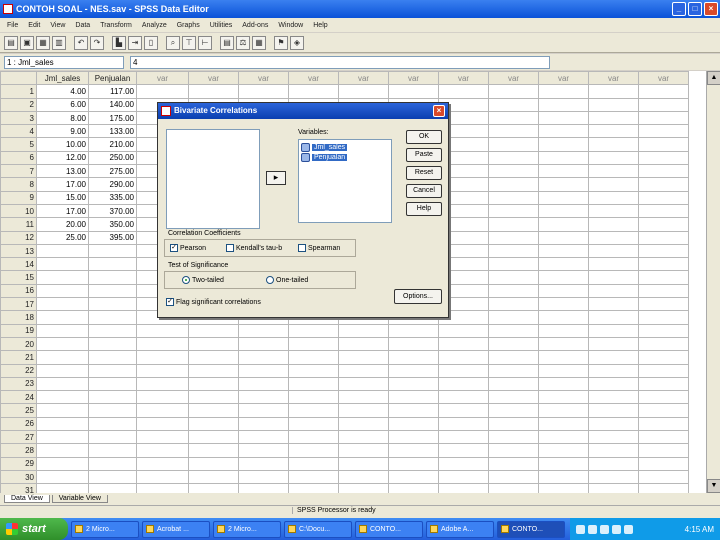 Image resolution: width=720 pixels, height=540 pixels. I want to click on data-cell: 290.00, so click(112, 184).